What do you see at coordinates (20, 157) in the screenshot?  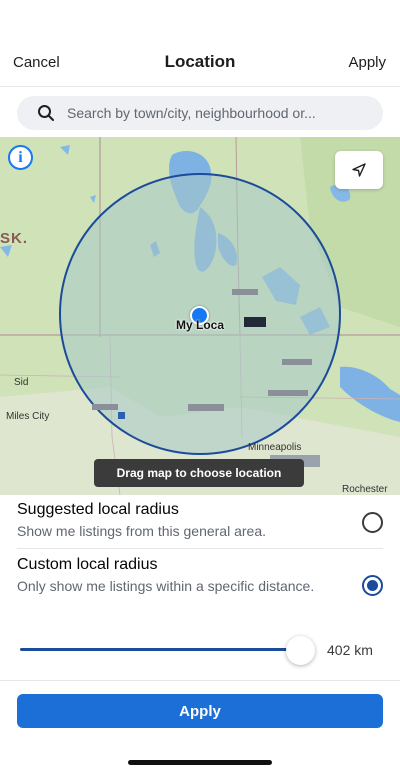 I see `info-icon: i` at bounding box center [20, 157].